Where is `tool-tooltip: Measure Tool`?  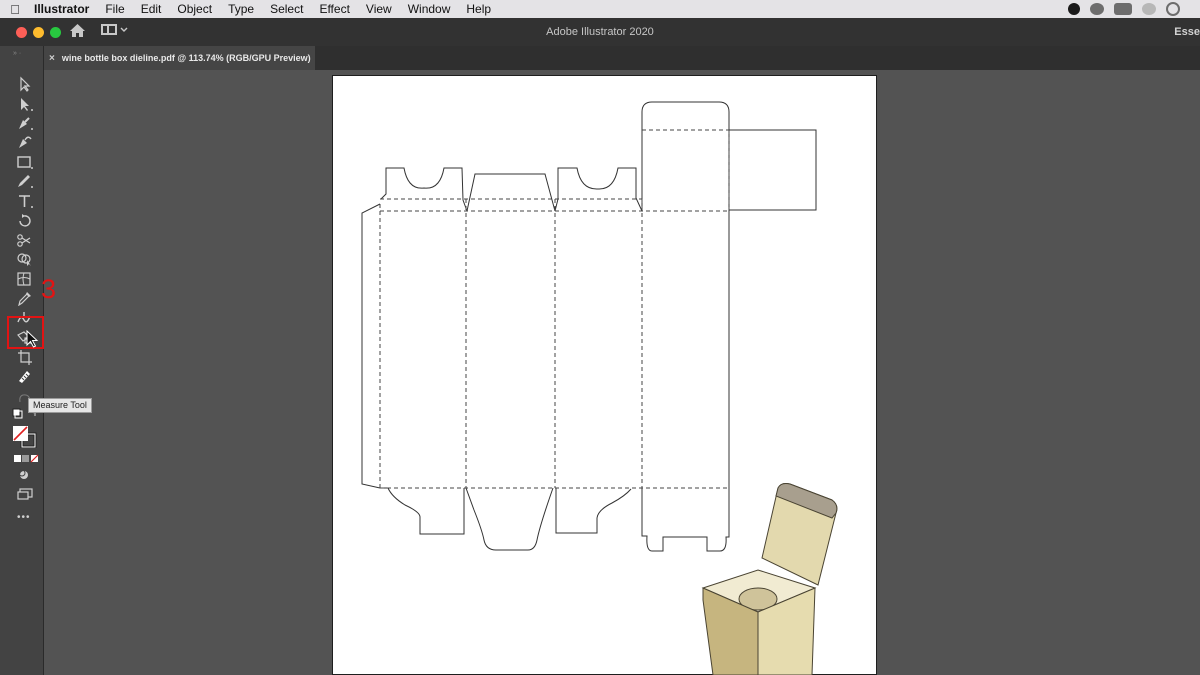
tool-tooltip: Measure Tool is located at coordinates (60, 405).